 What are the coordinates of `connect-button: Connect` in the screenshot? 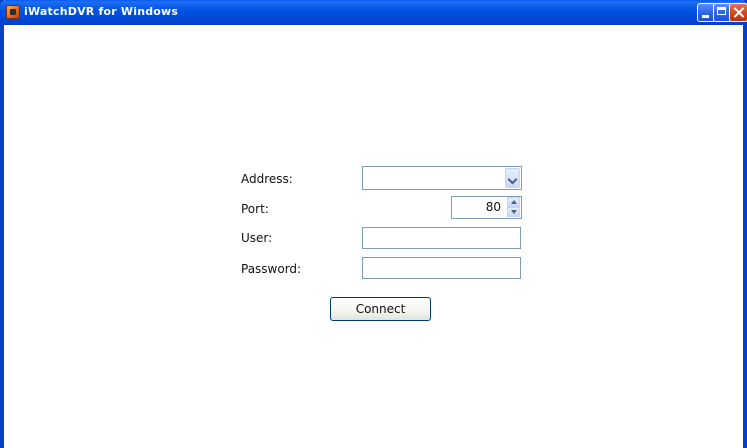 It's located at (380, 309).